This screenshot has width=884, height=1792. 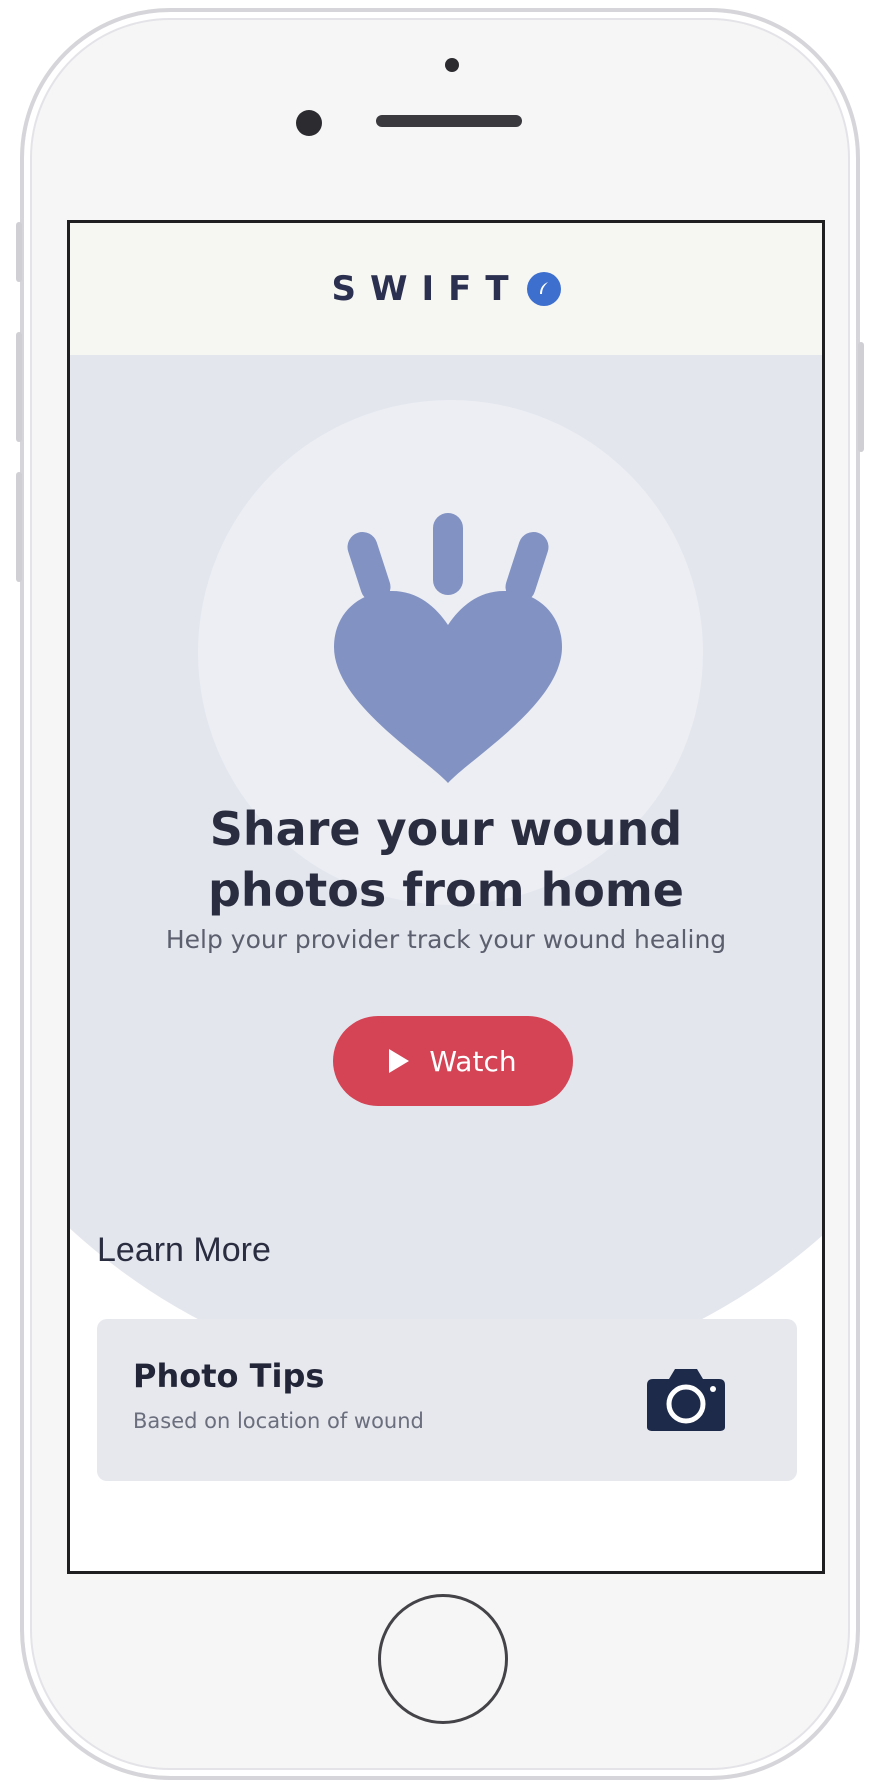 I want to click on headline: Share your wound photos from home, so click(x=446, y=860).